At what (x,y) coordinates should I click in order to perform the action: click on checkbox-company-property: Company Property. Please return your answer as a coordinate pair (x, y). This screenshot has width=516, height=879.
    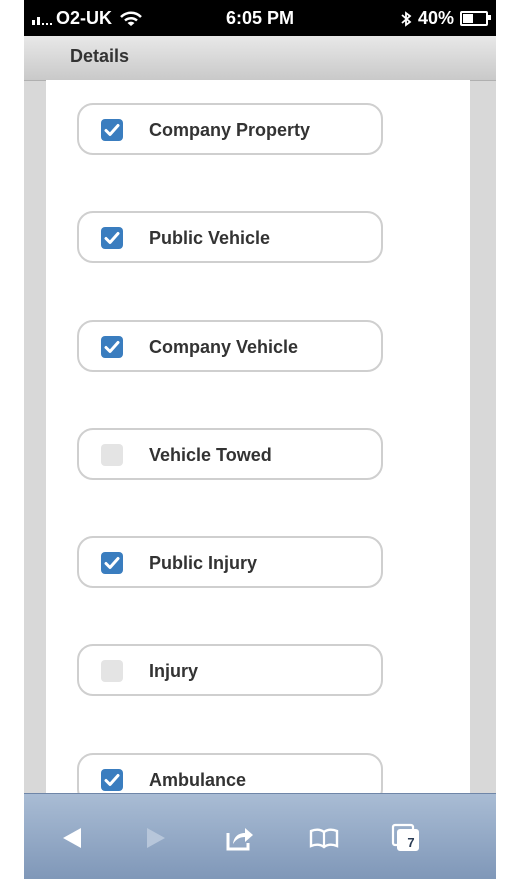
    Looking at the image, I should click on (230, 129).